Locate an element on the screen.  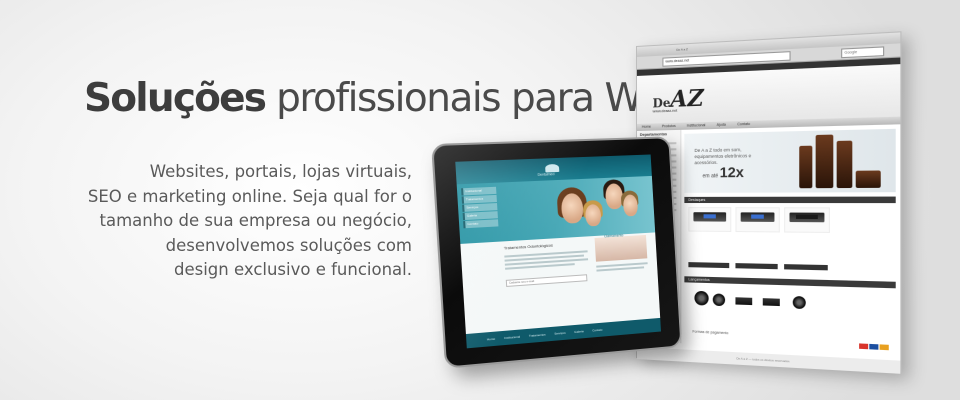
payment-text: Formas de pagamento is located at coordinates (710, 332).